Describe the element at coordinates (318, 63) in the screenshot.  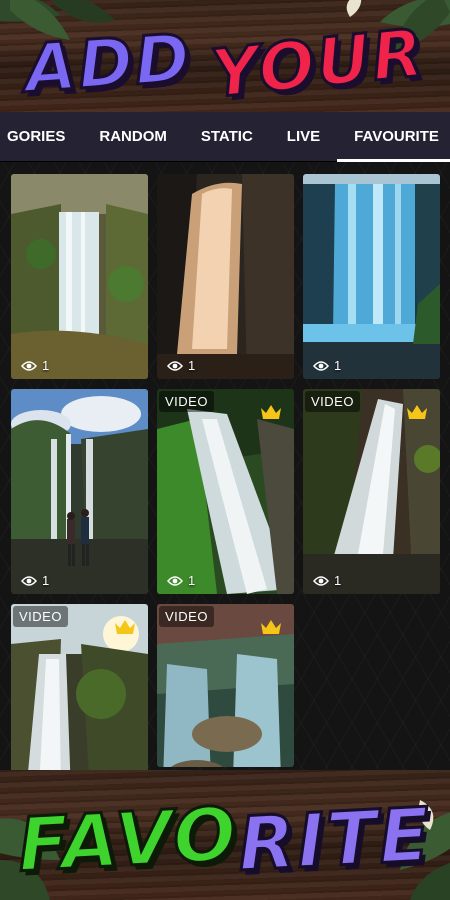
I see `banner-word-your: YOUR` at that location.